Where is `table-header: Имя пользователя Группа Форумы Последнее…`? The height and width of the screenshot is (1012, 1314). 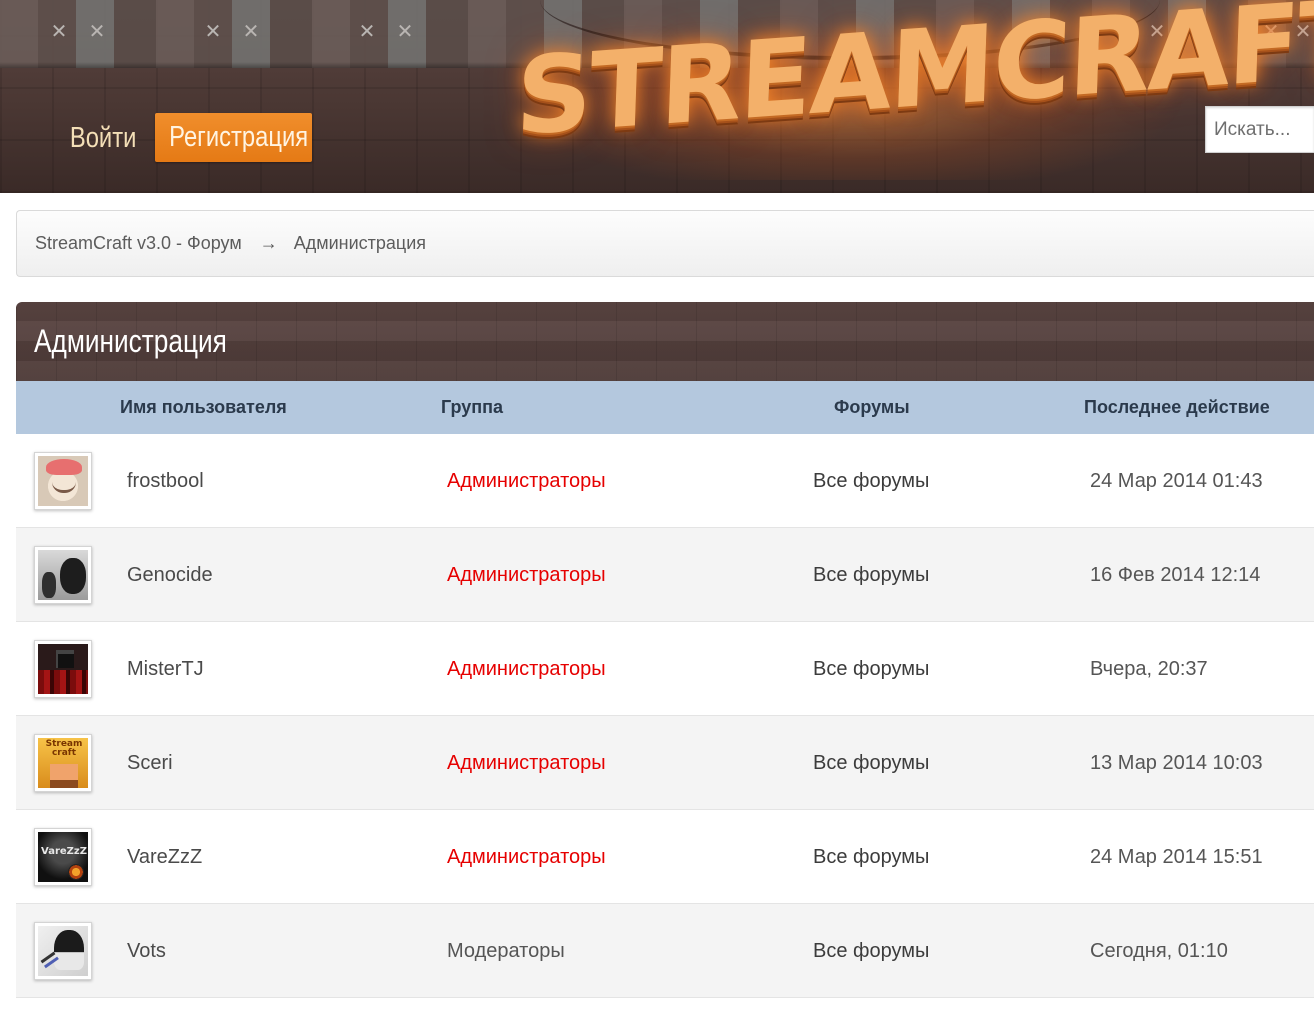 table-header: Имя пользователя Группа Форумы Последнее… is located at coordinates (665, 407).